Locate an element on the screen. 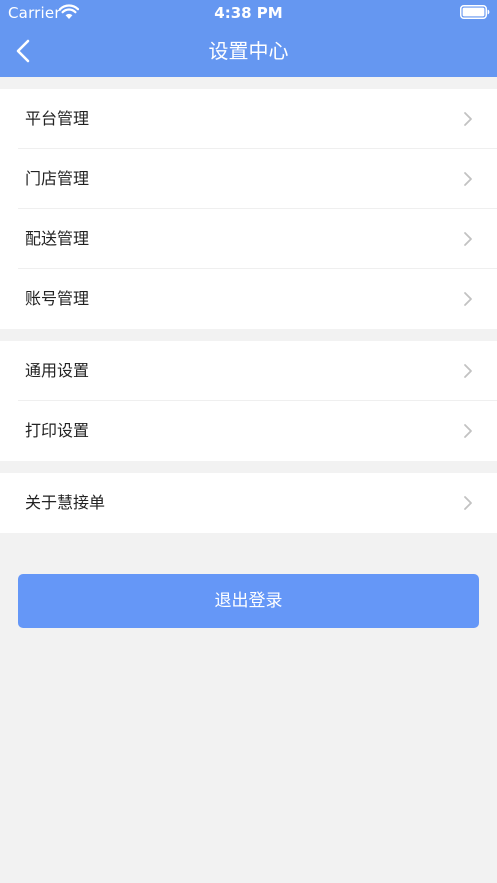  settings-group-about: 关于慧接单 is located at coordinates (248, 503).